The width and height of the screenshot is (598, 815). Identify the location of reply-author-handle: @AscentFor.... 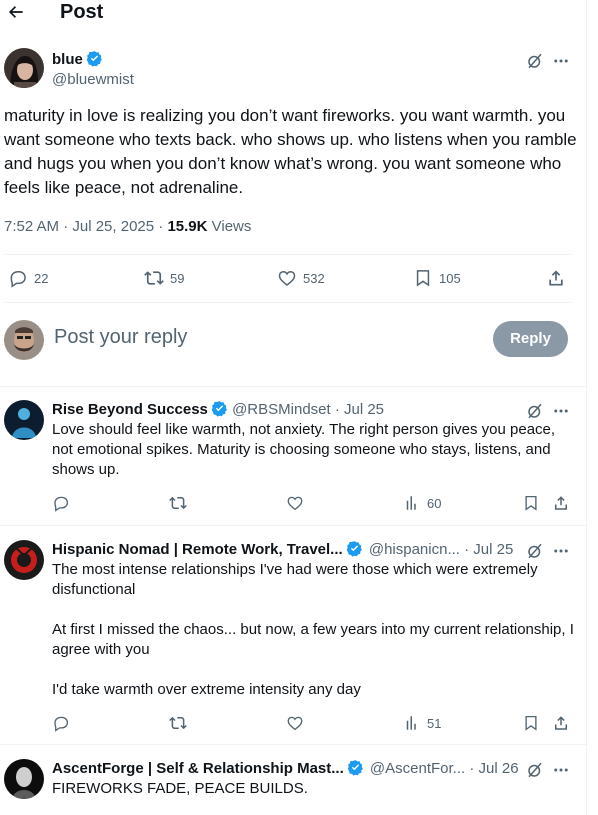
(417, 768).